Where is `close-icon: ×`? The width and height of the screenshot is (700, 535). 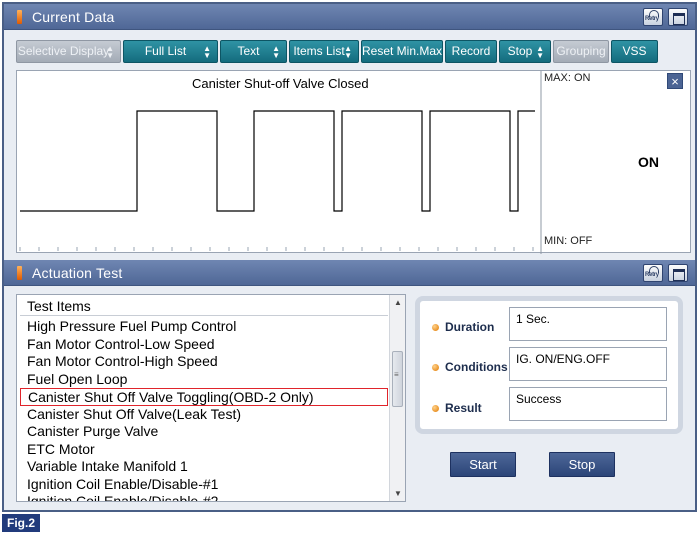 close-icon: × is located at coordinates (675, 81).